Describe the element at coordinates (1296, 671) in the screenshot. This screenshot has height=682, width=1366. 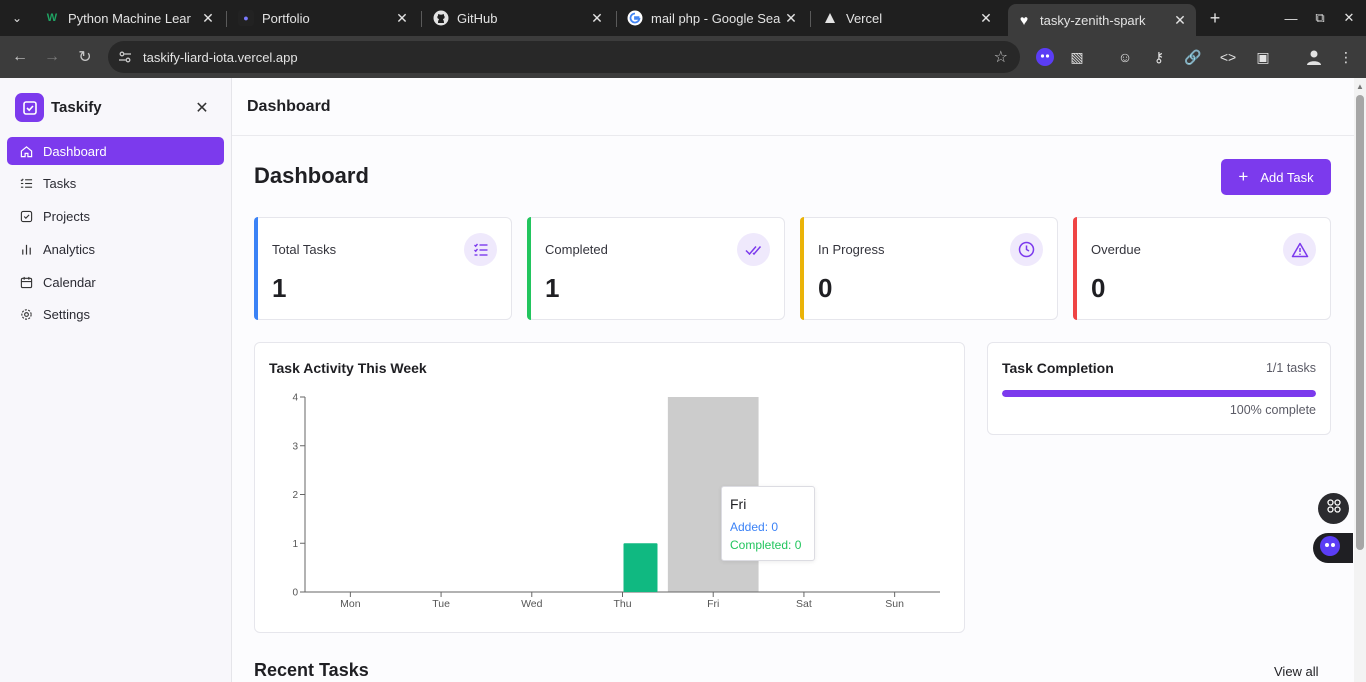
I see `view-all-link: View all` at that location.